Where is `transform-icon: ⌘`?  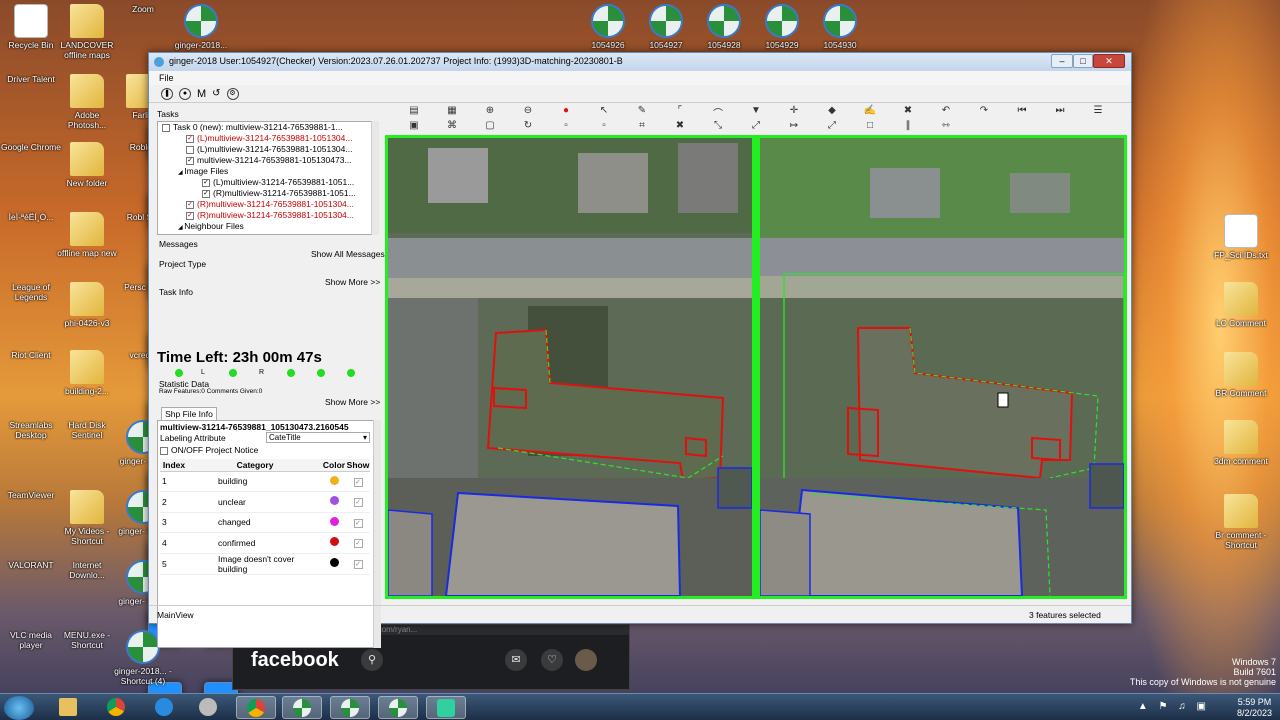 transform-icon: ⌘ is located at coordinates (452, 127).